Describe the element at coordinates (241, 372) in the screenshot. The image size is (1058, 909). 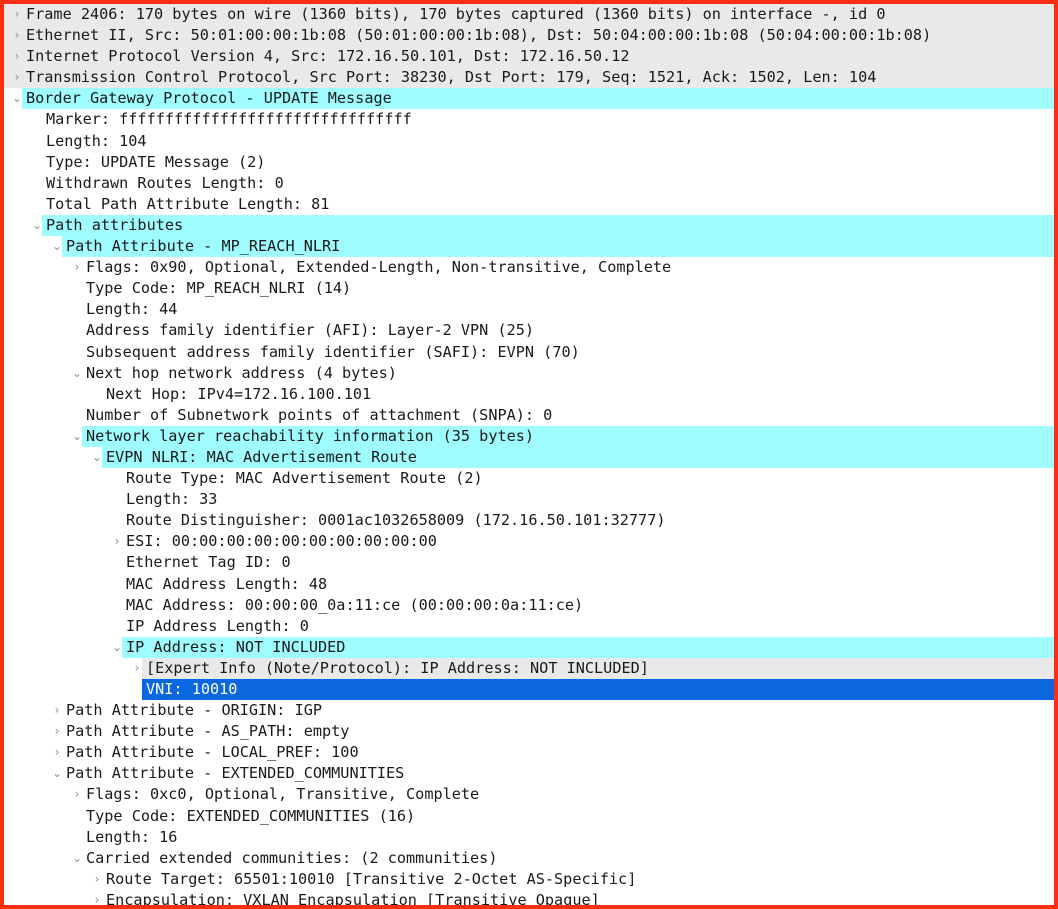
I see `tree-row-label: Next hop network address (4 bytes)` at that location.